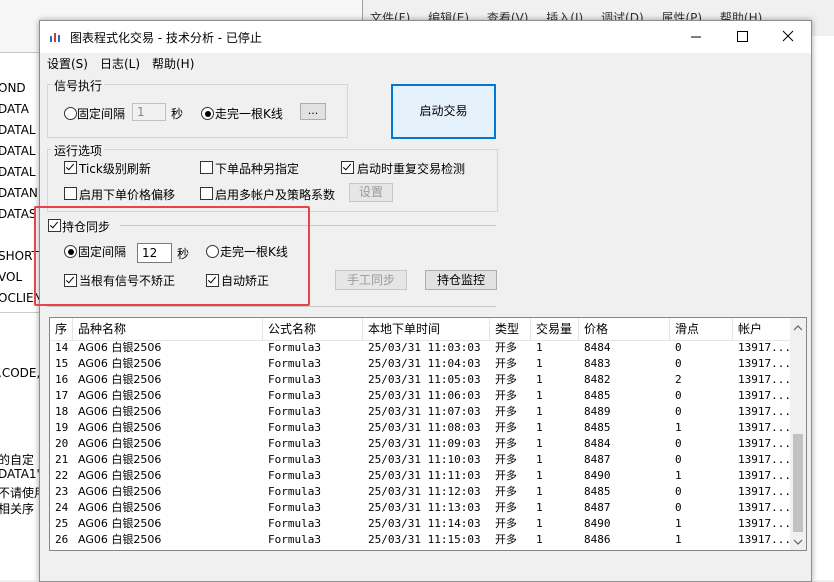  What do you see at coordinates (798, 542) in the screenshot?
I see `scroll-down-arrow-icon` at bounding box center [798, 542].